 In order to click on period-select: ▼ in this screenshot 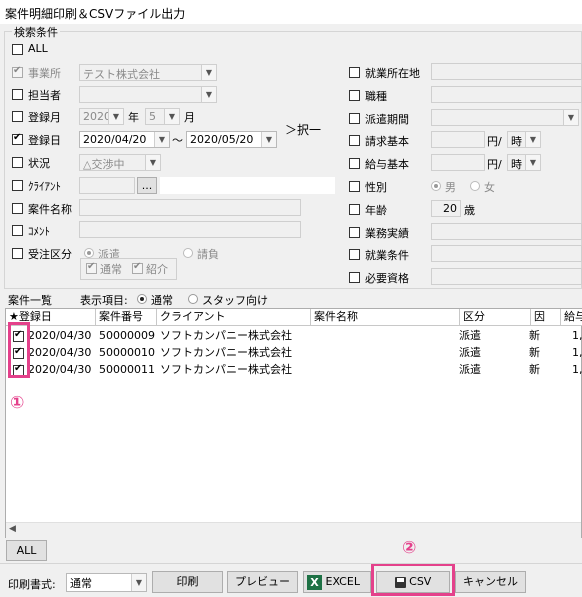, I will do `click(505, 117)`.